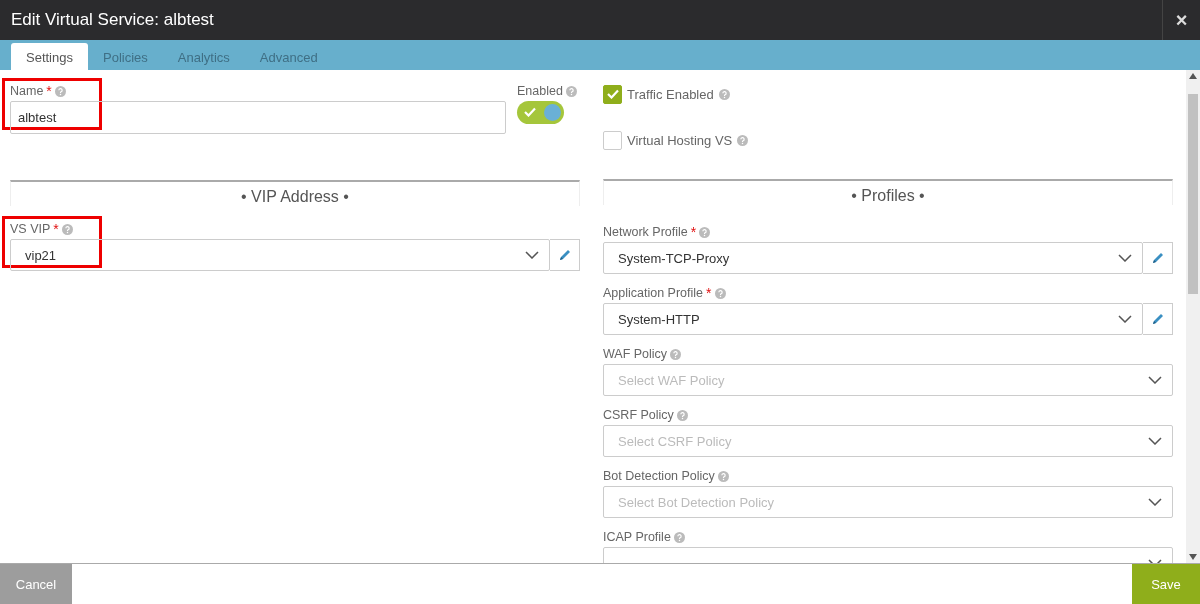  I want to click on scroll-down-icon, so click(1193, 557).